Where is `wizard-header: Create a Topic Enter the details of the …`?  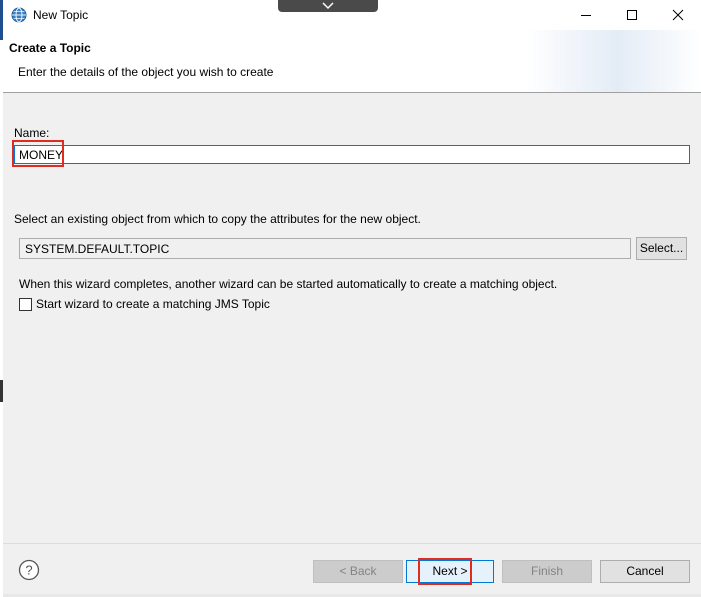 wizard-header: Create a Topic Enter the details of the … is located at coordinates (352, 61).